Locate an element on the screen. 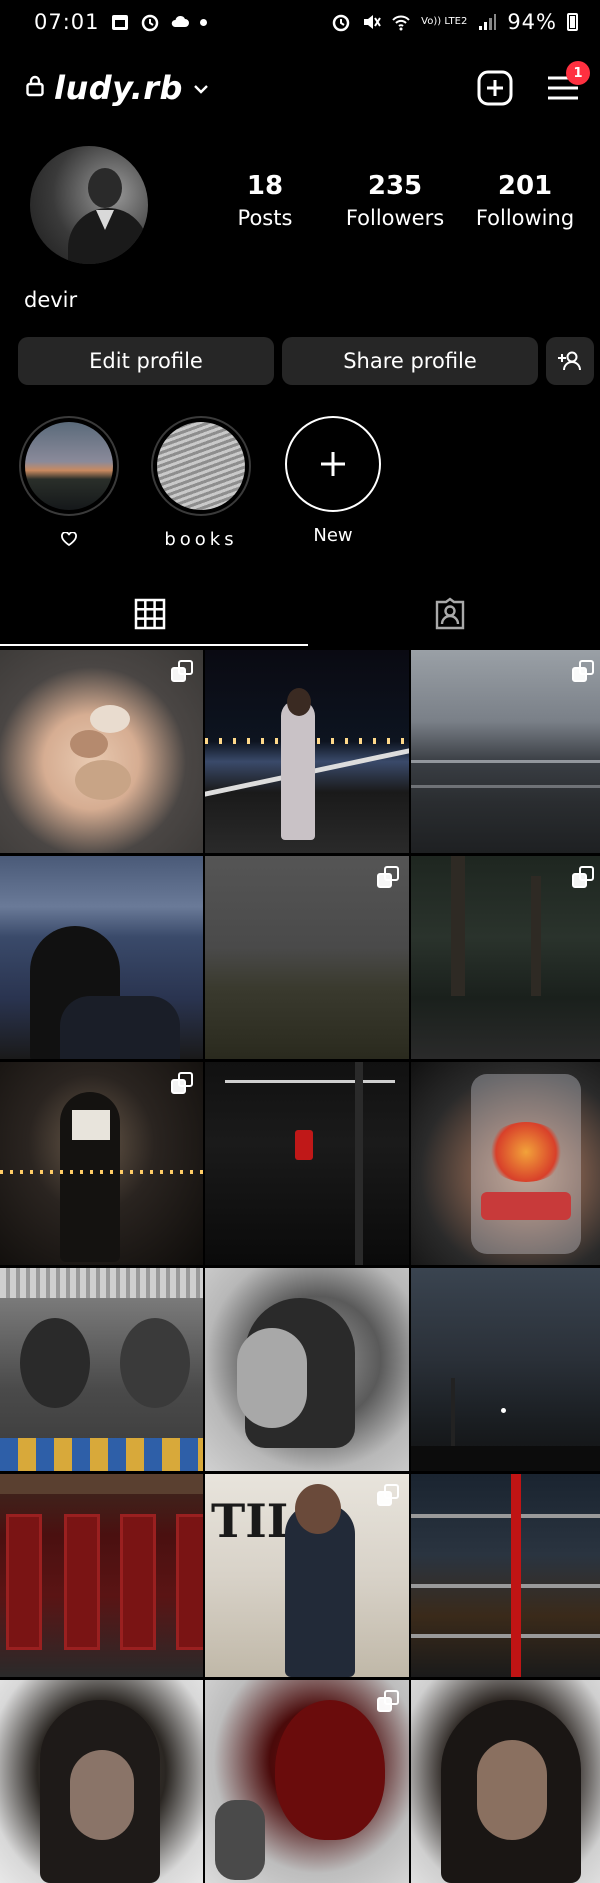  pole is located at coordinates (359, 1163).